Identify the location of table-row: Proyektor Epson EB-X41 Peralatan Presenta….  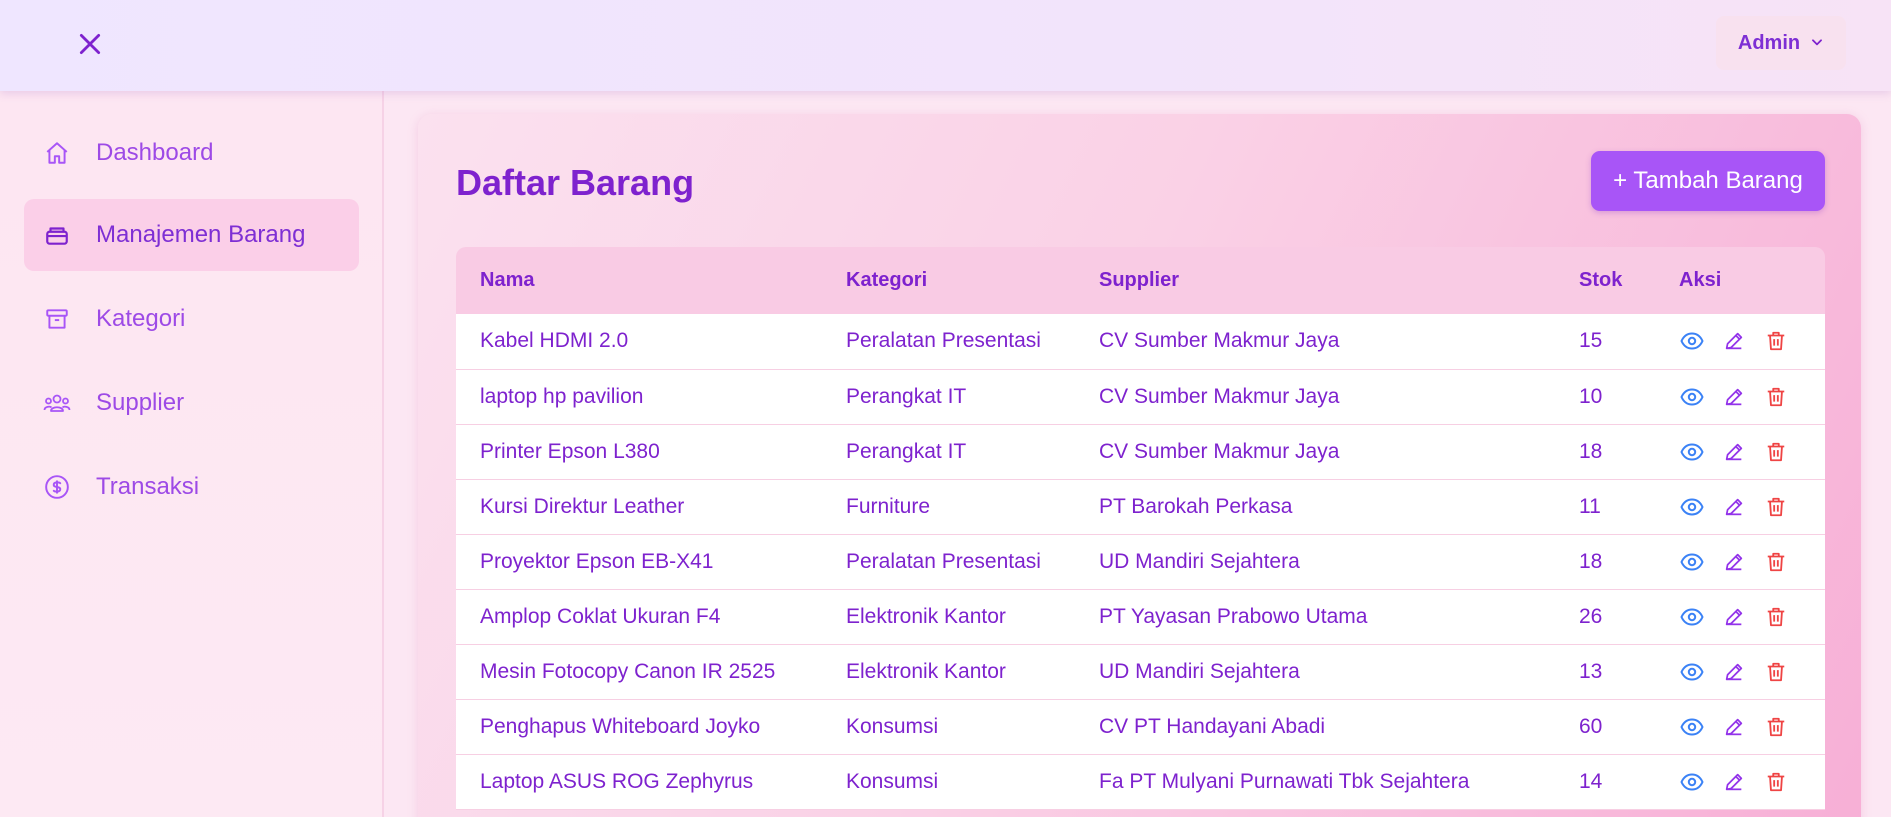
(1140, 561).